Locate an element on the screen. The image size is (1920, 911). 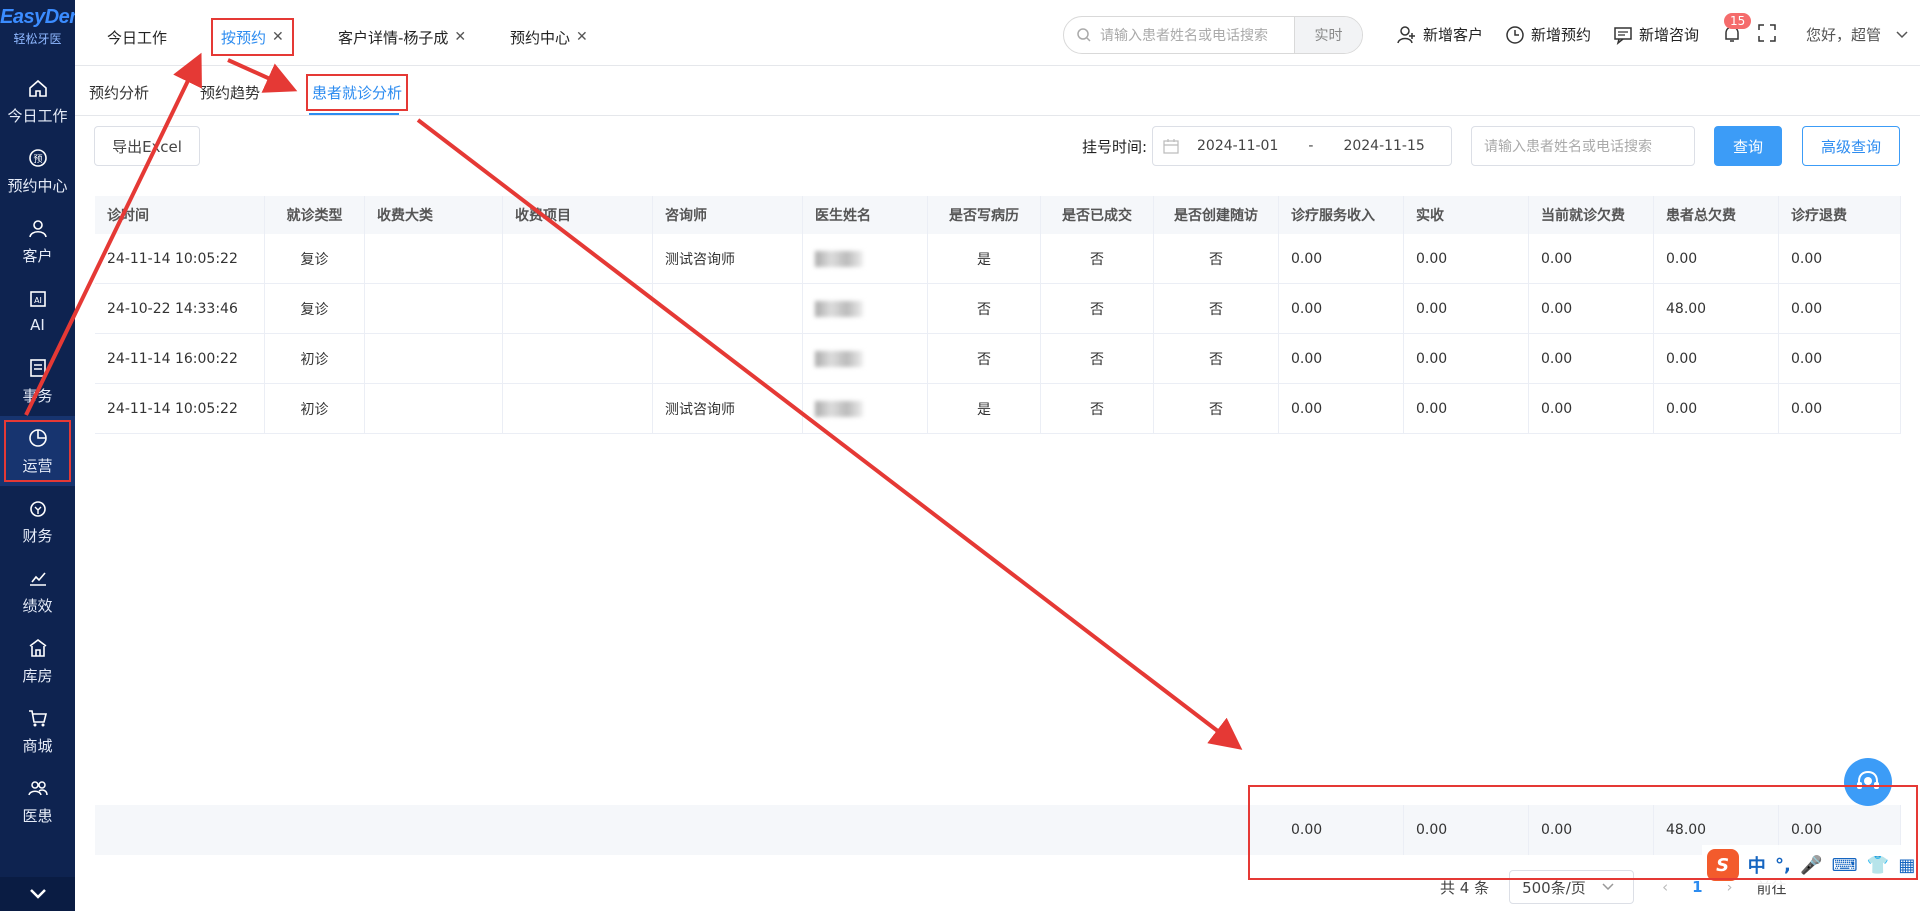
tab-appointment-center: 预约中心 ✕ is located at coordinates (549, 37).